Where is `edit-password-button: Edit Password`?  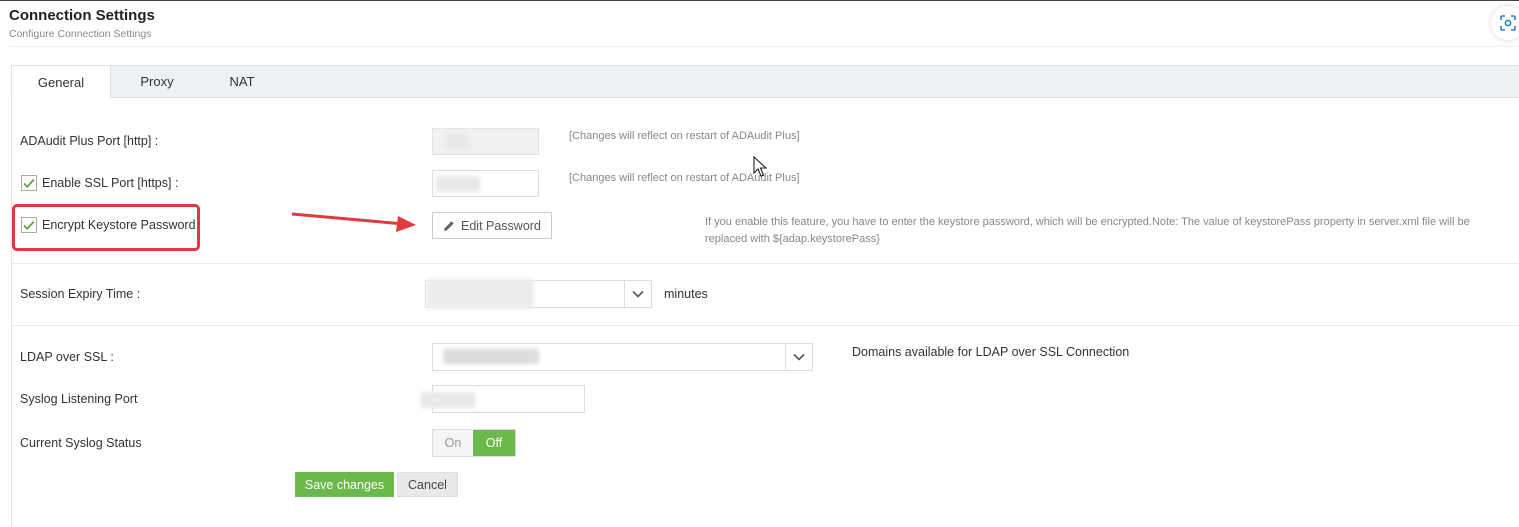 edit-password-button: Edit Password is located at coordinates (492, 225).